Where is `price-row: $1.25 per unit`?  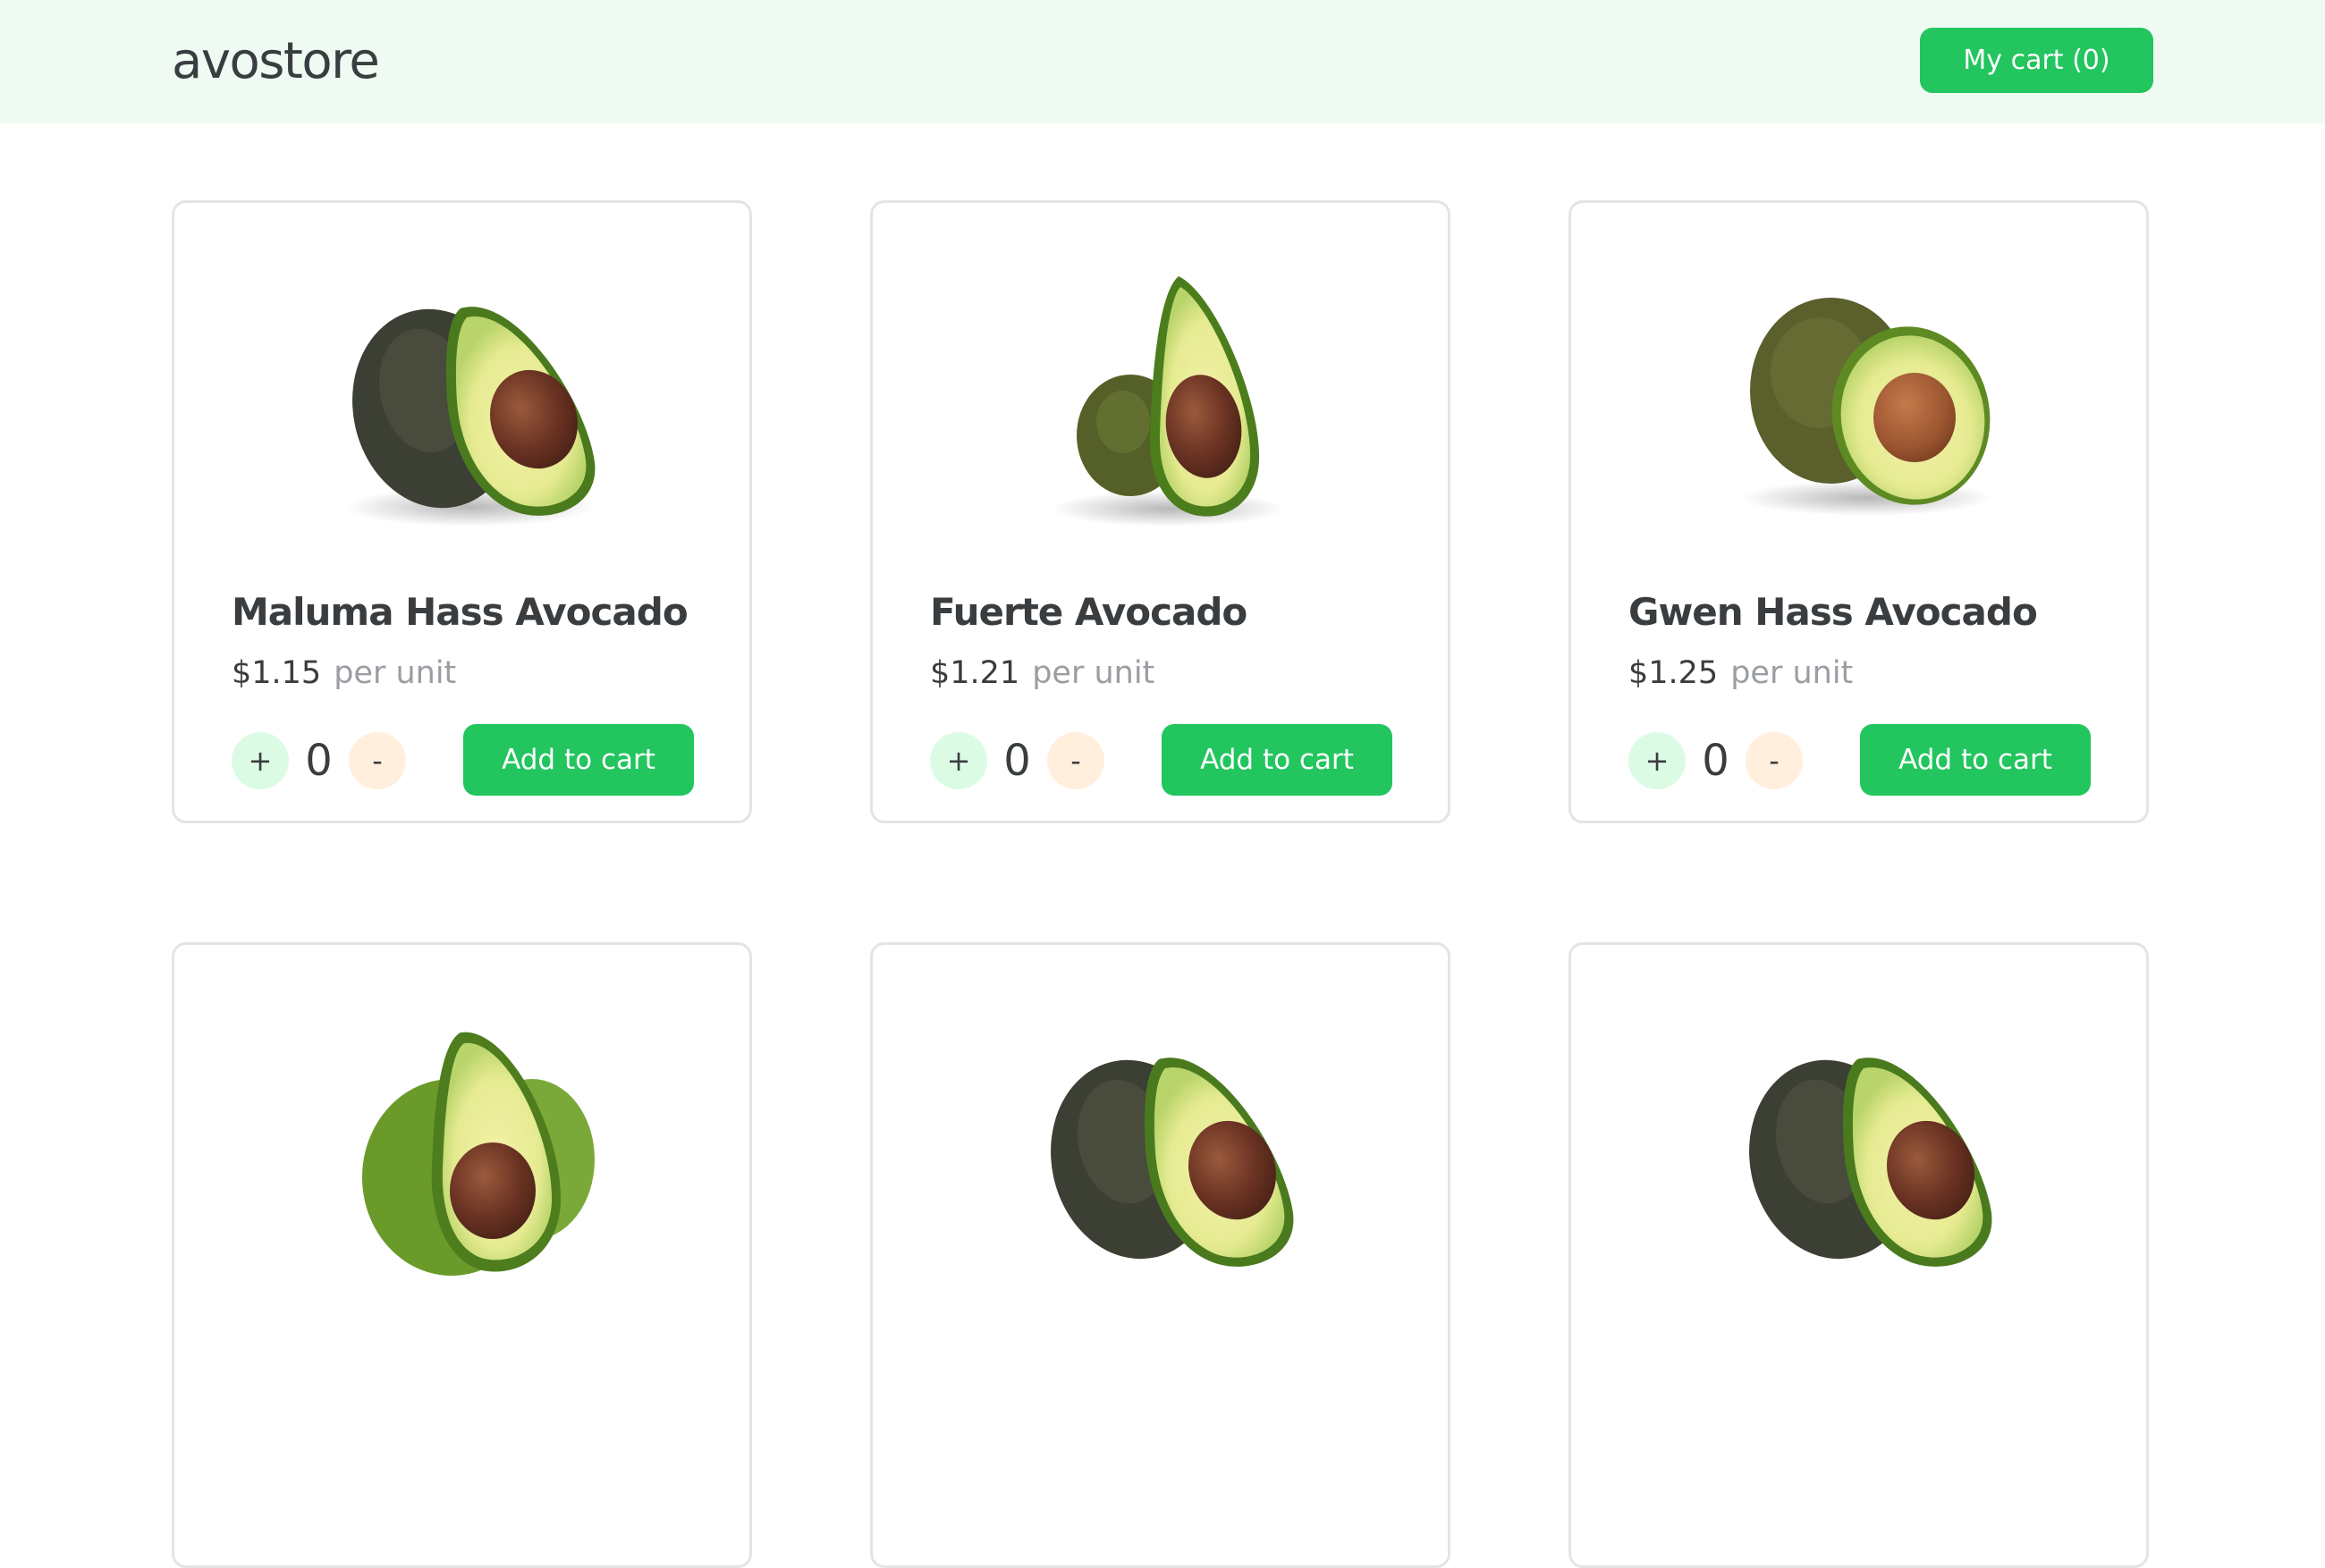 price-row: $1.25 per unit is located at coordinates (1740, 673).